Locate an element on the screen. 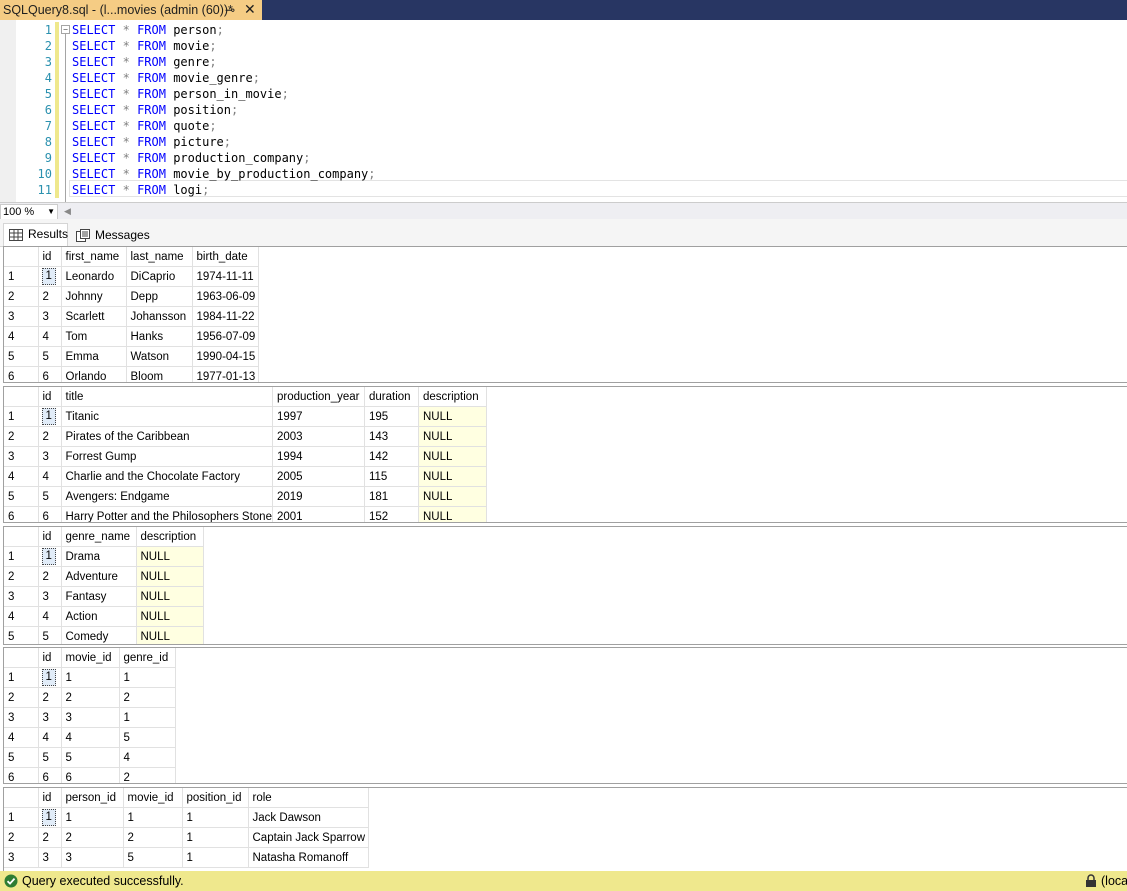  table-cell: Watson is located at coordinates (159, 356).